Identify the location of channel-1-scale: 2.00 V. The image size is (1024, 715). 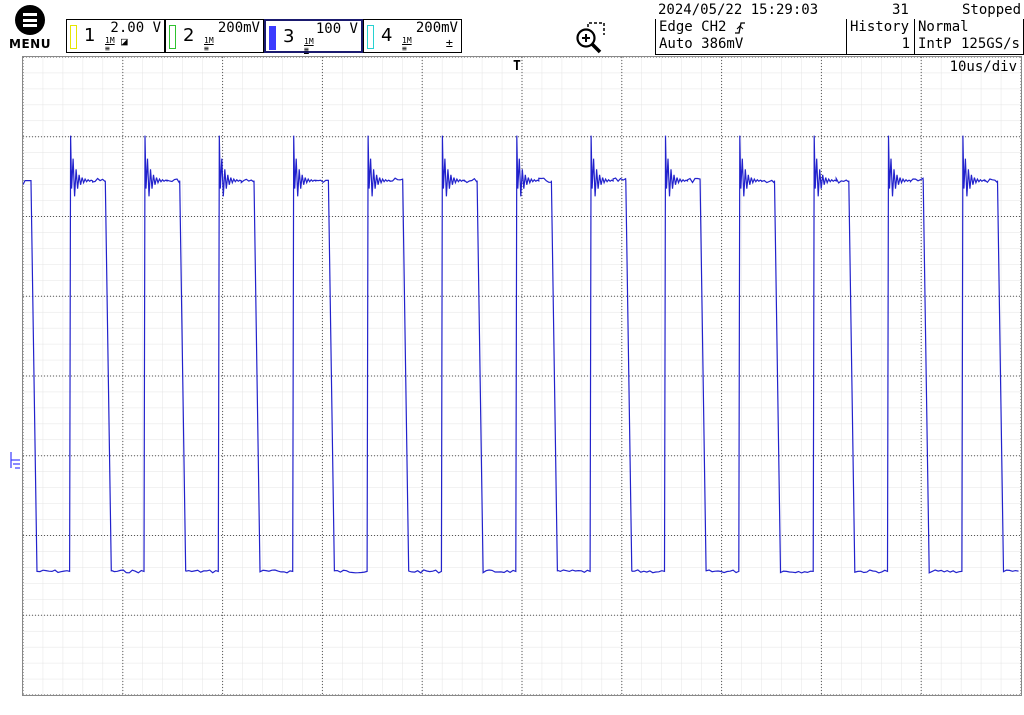
(135, 28).